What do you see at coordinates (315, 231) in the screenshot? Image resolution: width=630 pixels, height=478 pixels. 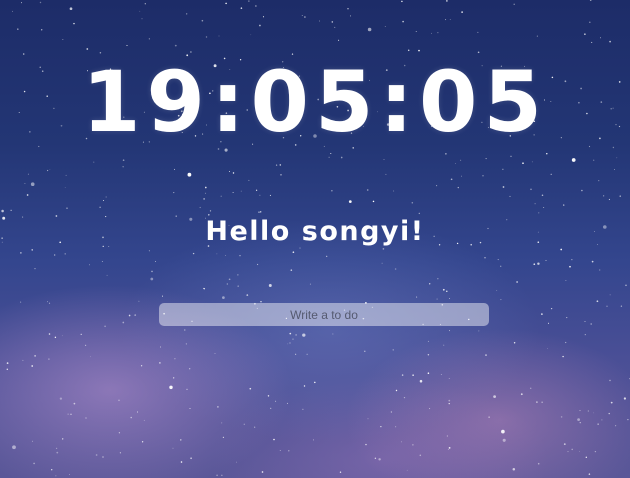 I see `greeting-text: Hello songyi!` at bounding box center [315, 231].